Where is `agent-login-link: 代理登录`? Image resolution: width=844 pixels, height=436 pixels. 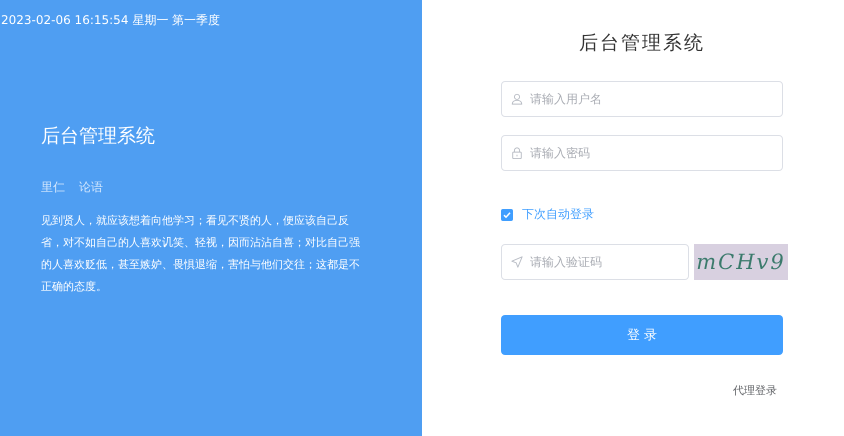 agent-login-link: 代理登录 is located at coordinates (788, 390).